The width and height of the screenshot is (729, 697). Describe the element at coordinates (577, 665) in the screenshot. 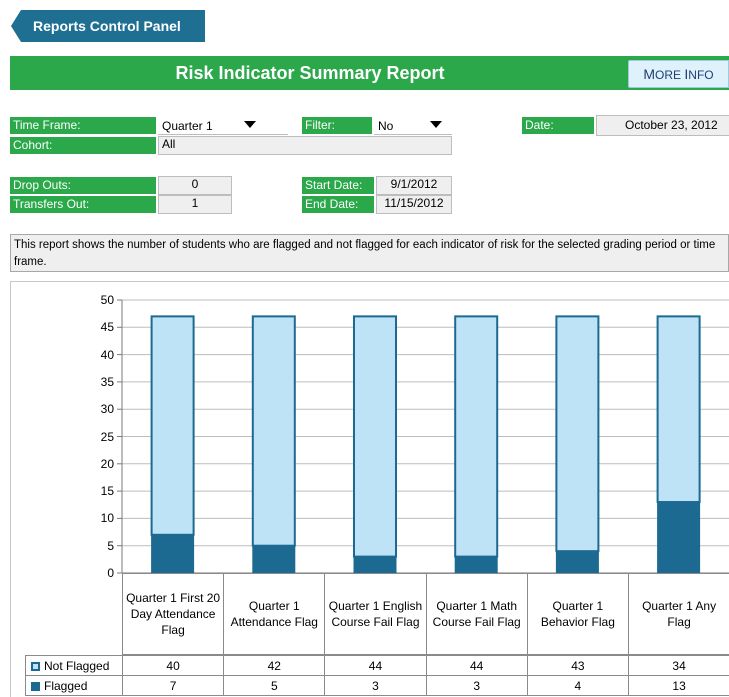

I see `not-flagged-value: 43` at that location.